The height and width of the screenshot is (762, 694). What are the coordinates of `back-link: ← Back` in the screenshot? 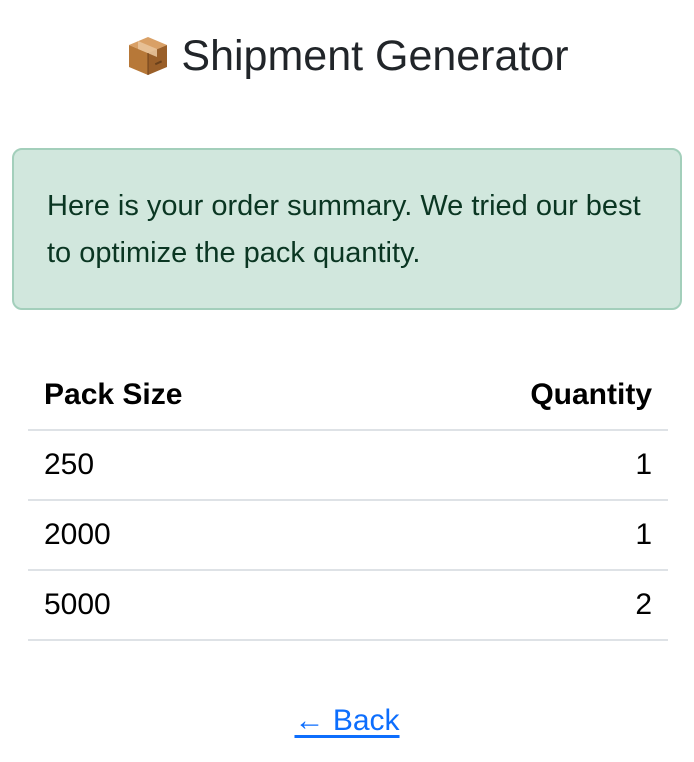 It's located at (346, 720).